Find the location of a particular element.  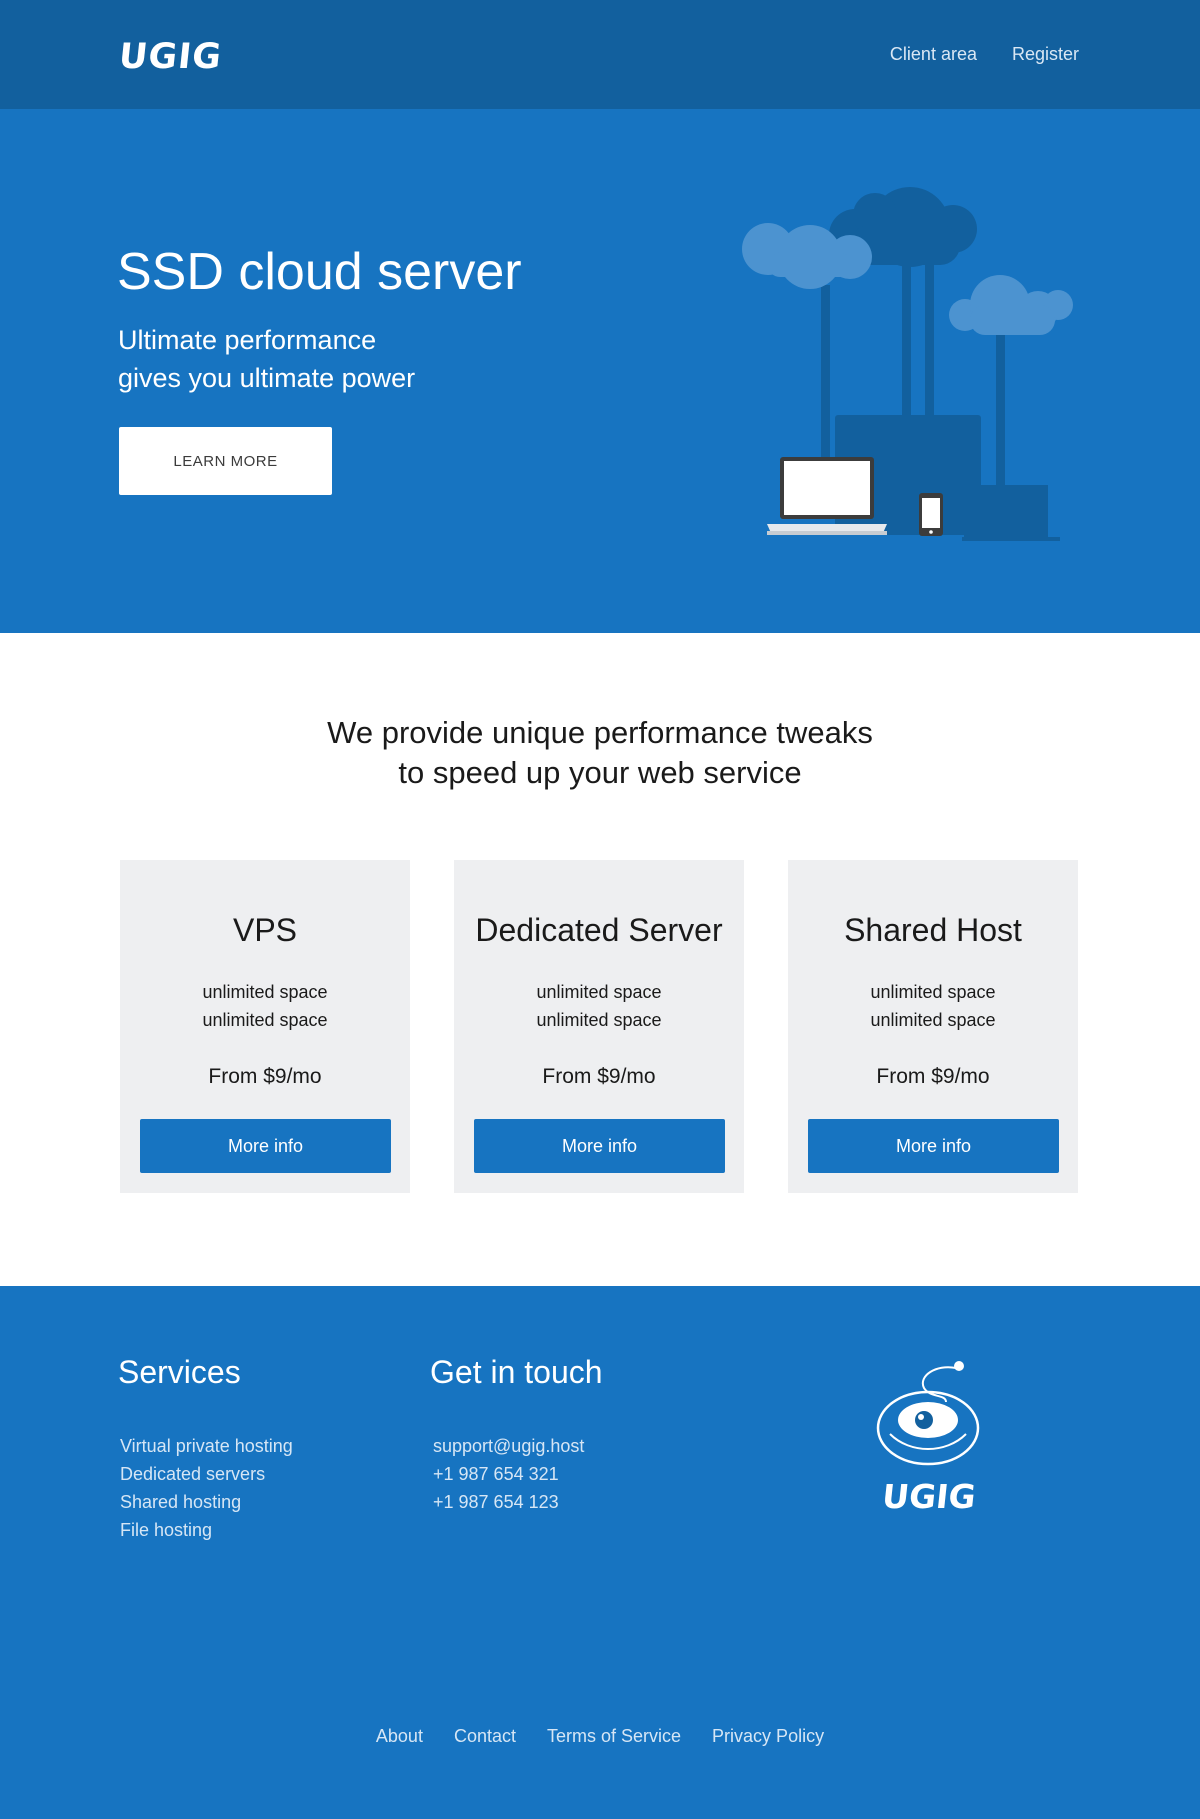

eye-mascot-icon is located at coordinates (928, 1413).